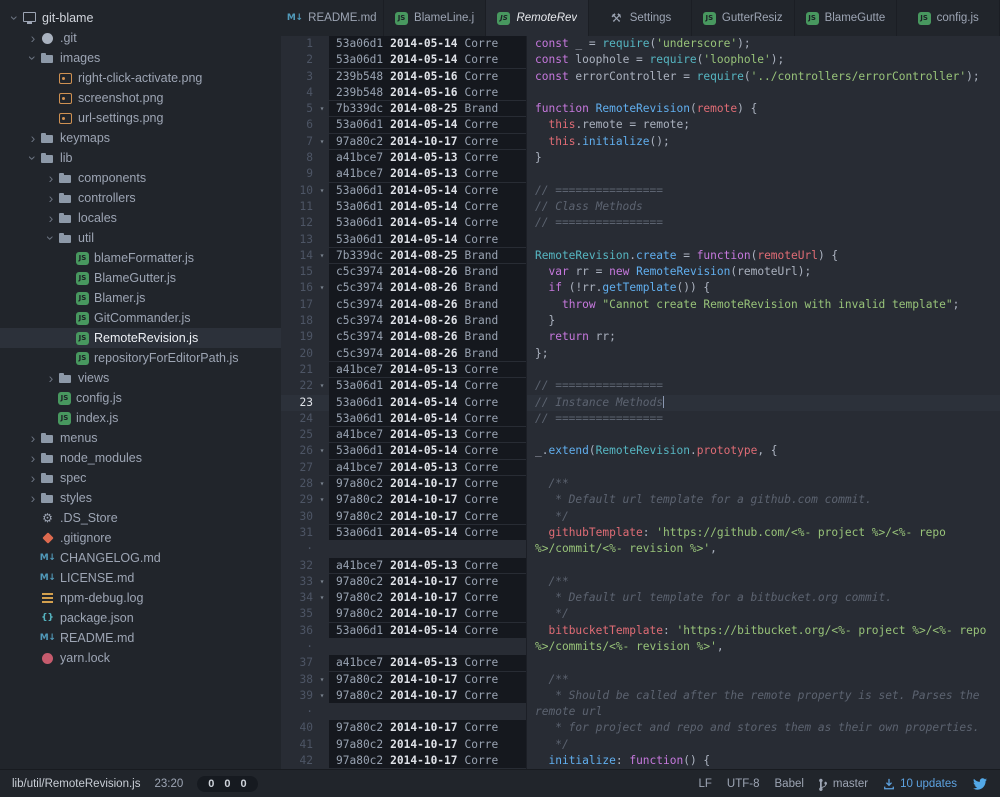 The width and height of the screenshot is (1000, 797). I want to click on tree-item-controllers: › controllers, so click(140, 198).